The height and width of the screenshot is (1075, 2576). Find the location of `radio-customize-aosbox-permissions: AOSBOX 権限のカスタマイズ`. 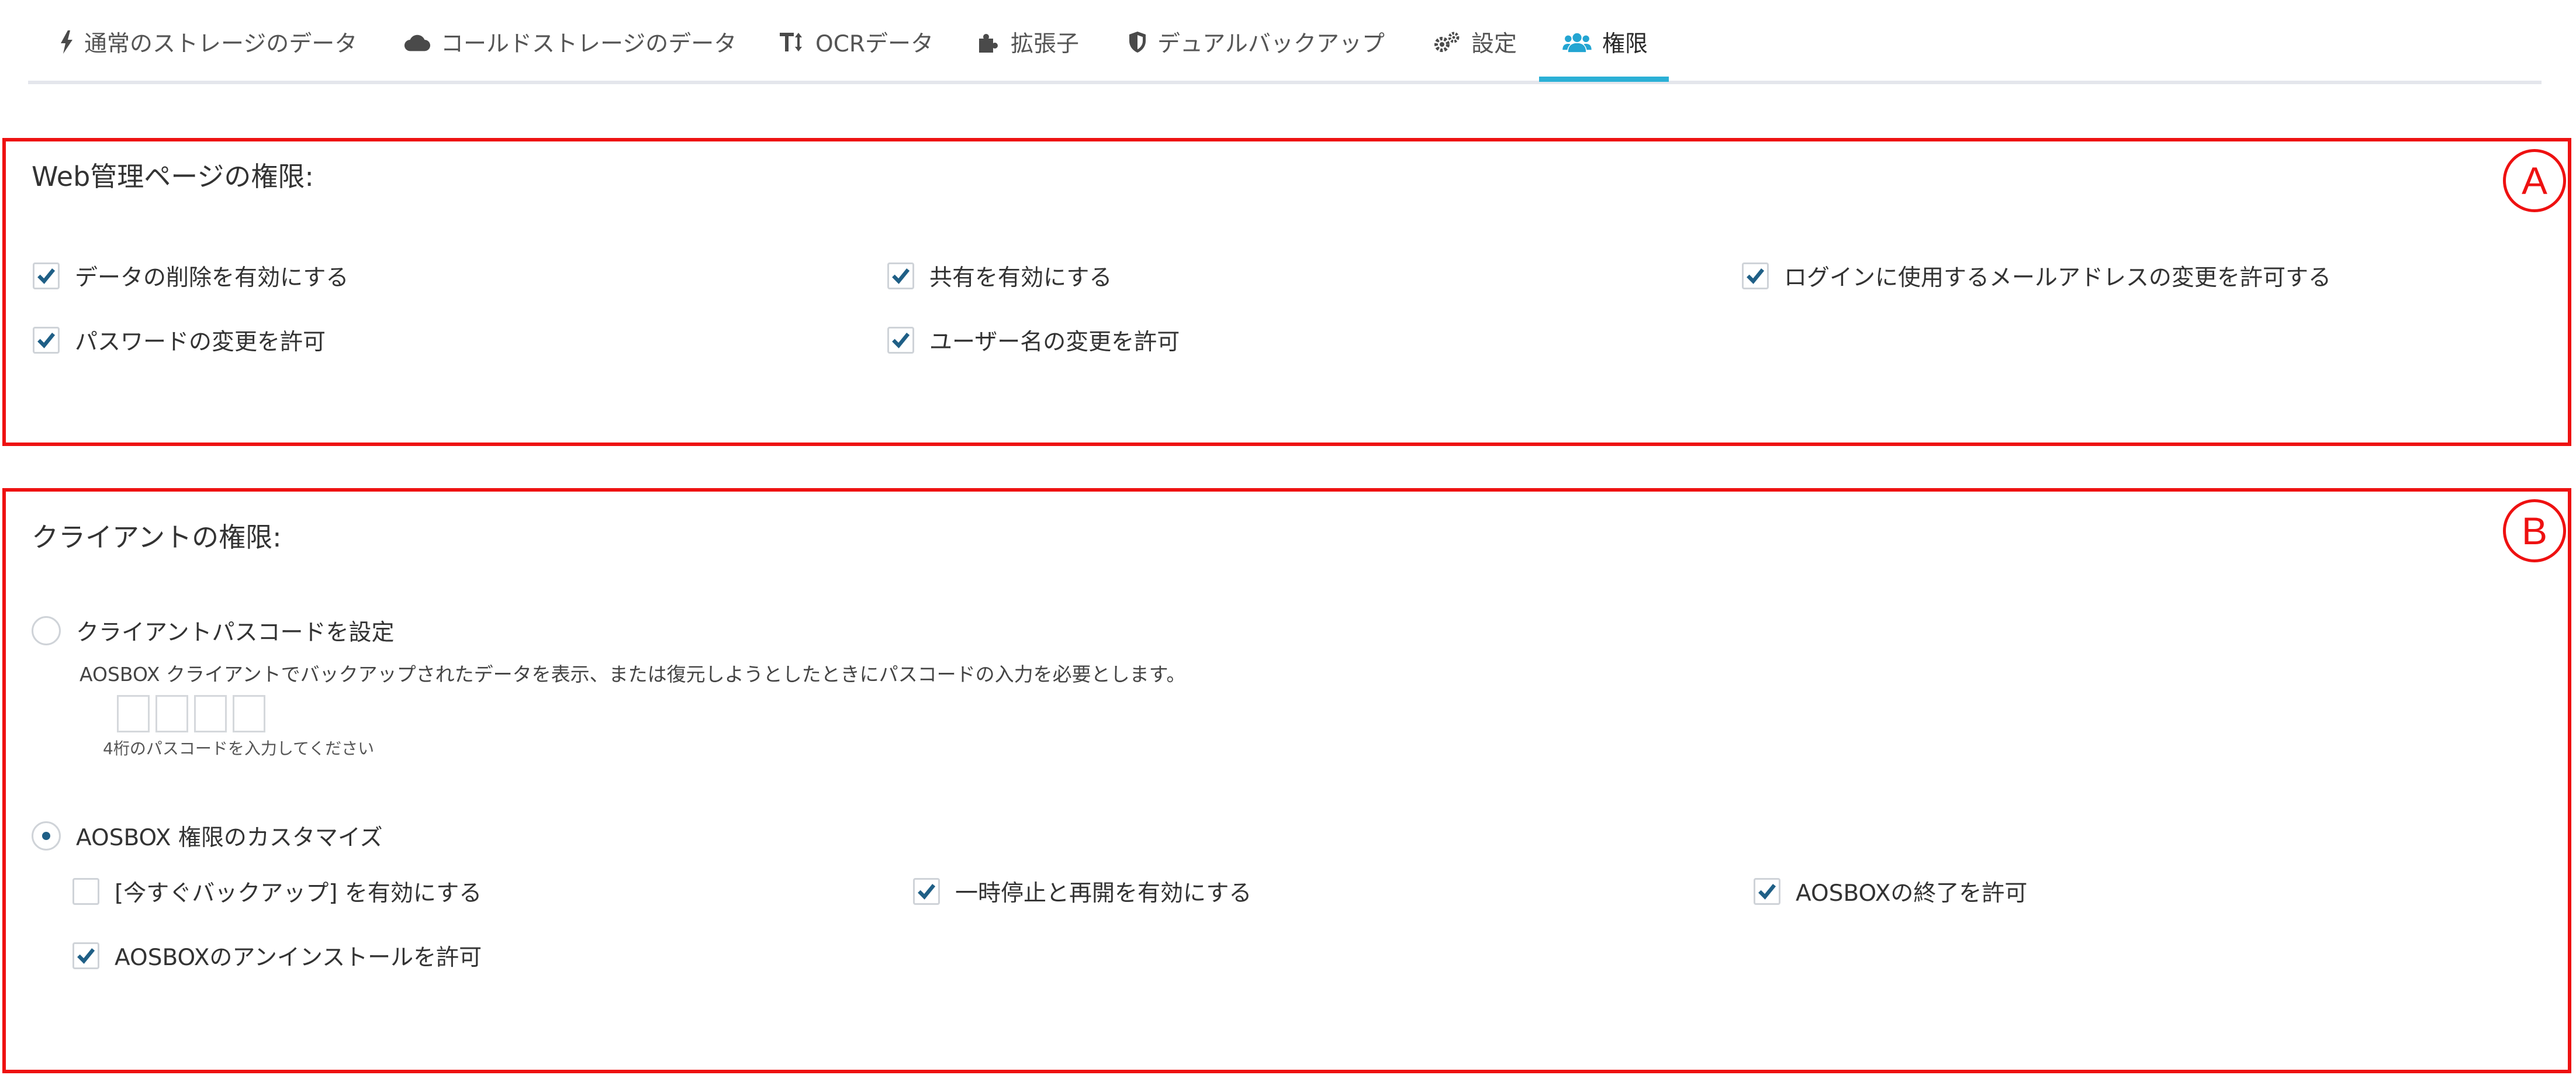

radio-customize-aosbox-permissions: AOSBOX 権限のカスタマイズ is located at coordinates (207, 836).